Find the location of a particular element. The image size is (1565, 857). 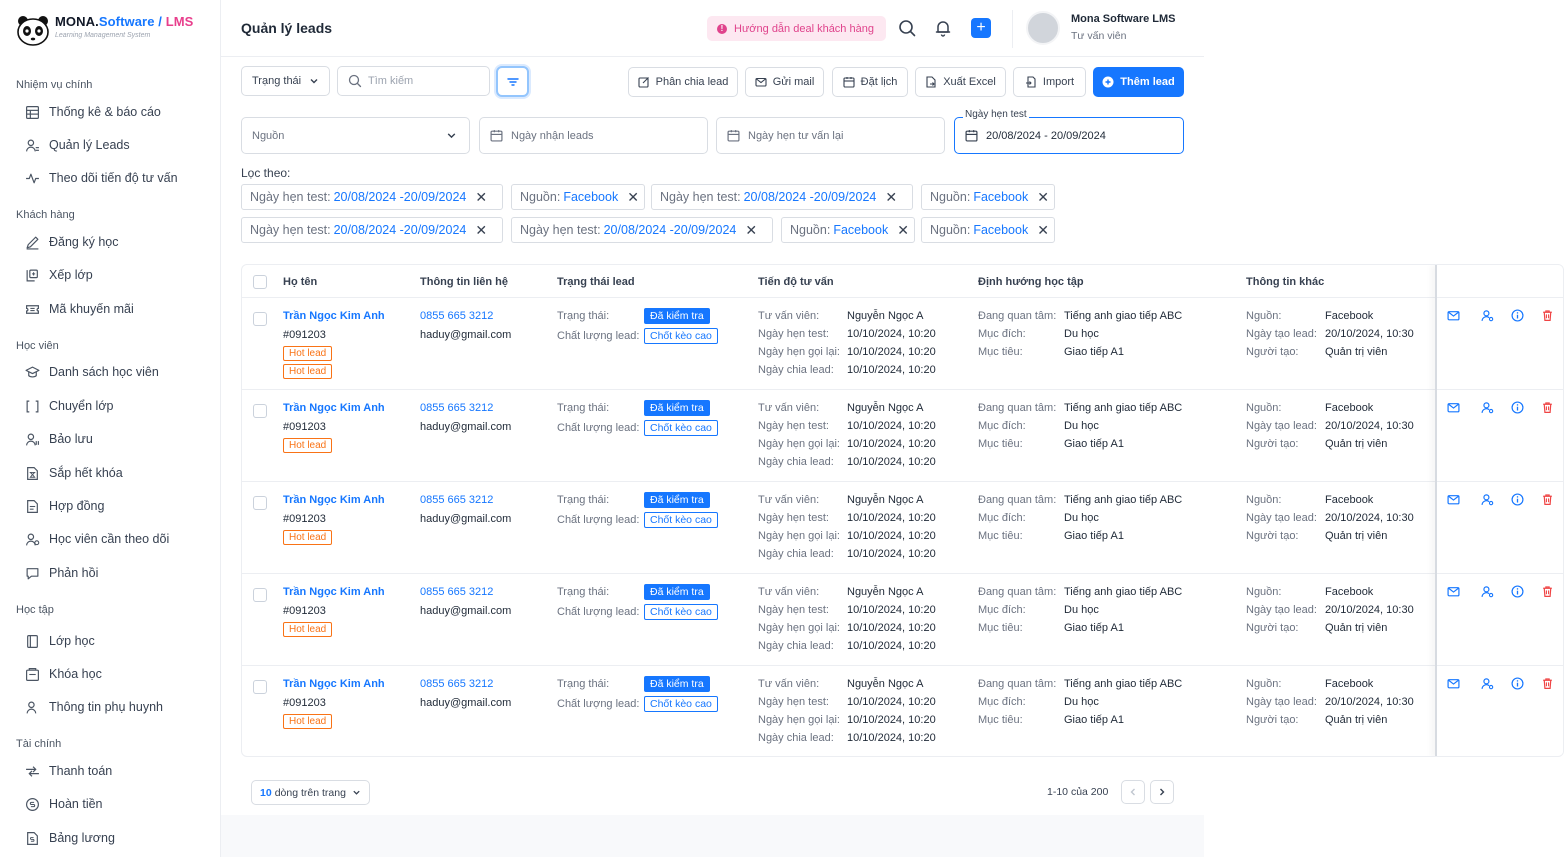

sidebar-item-3-2: Thông tin phụ huynh is located at coordinates (93, 707).